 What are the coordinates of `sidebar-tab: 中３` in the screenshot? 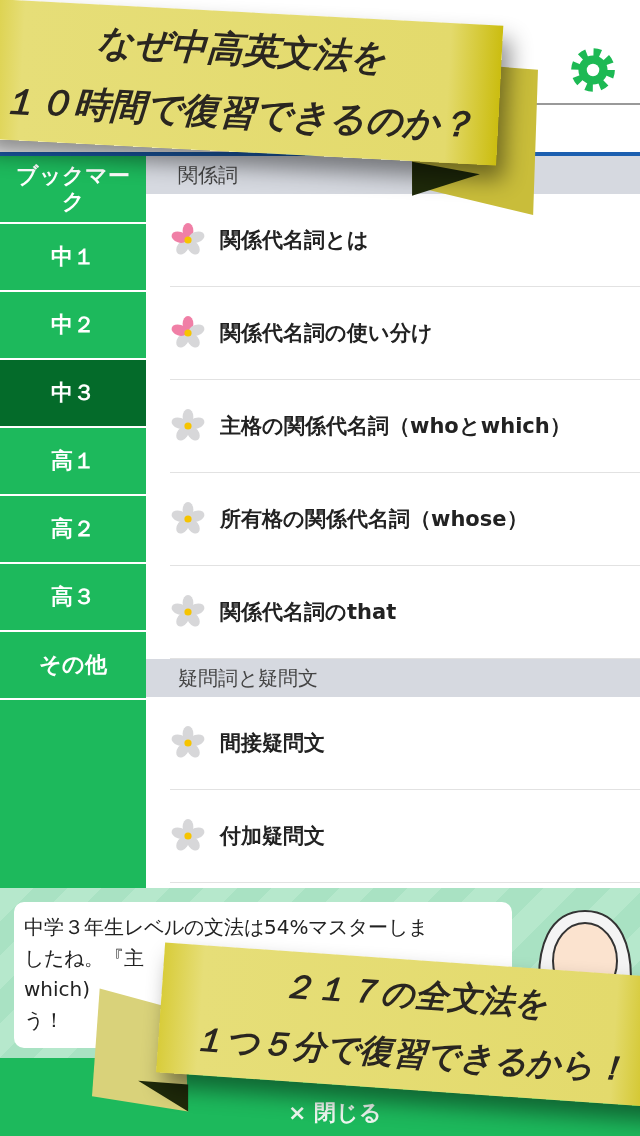 It's located at (73, 394).